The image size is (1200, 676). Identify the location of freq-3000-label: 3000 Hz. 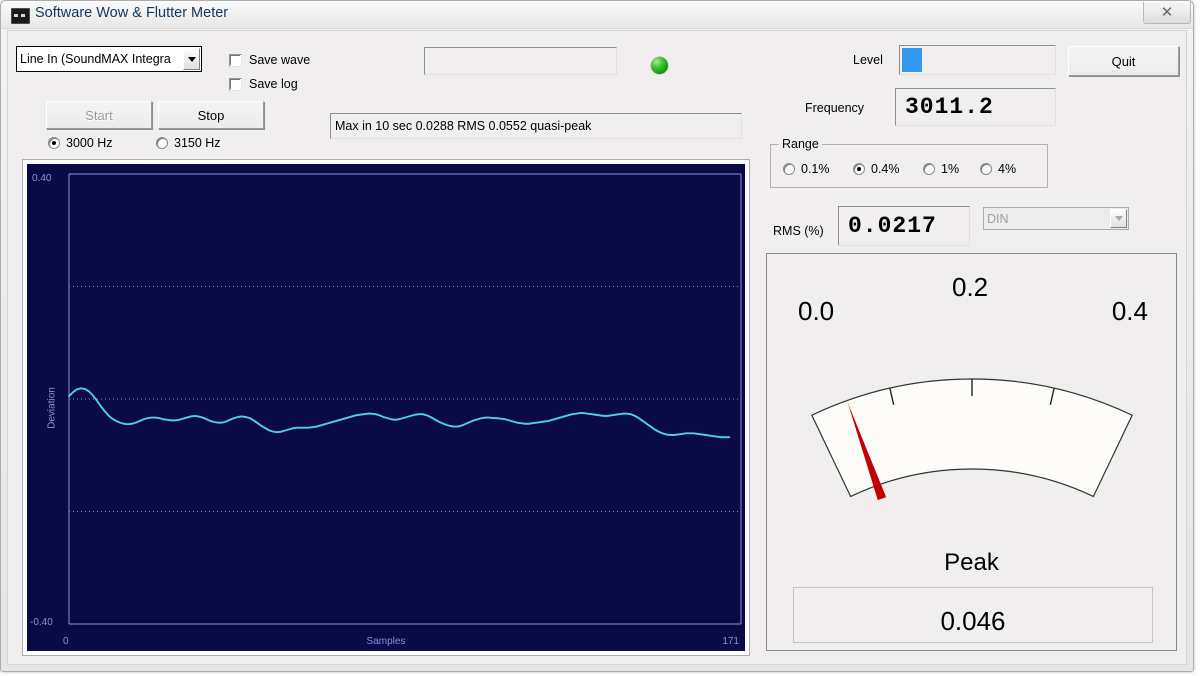
(89, 143).